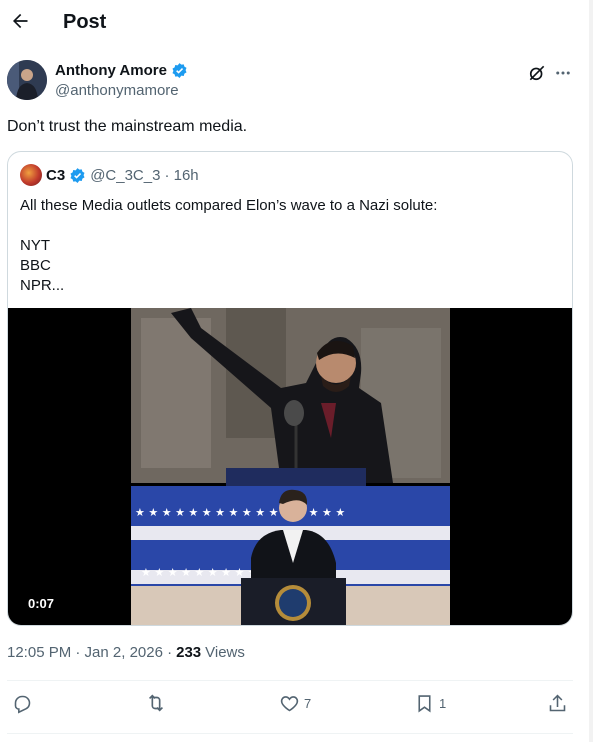 The width and height of the screenshot is (593, 742). Describe the element at coordinates (189, 652) in the screenshot. I see `views-count: 233` at that location.